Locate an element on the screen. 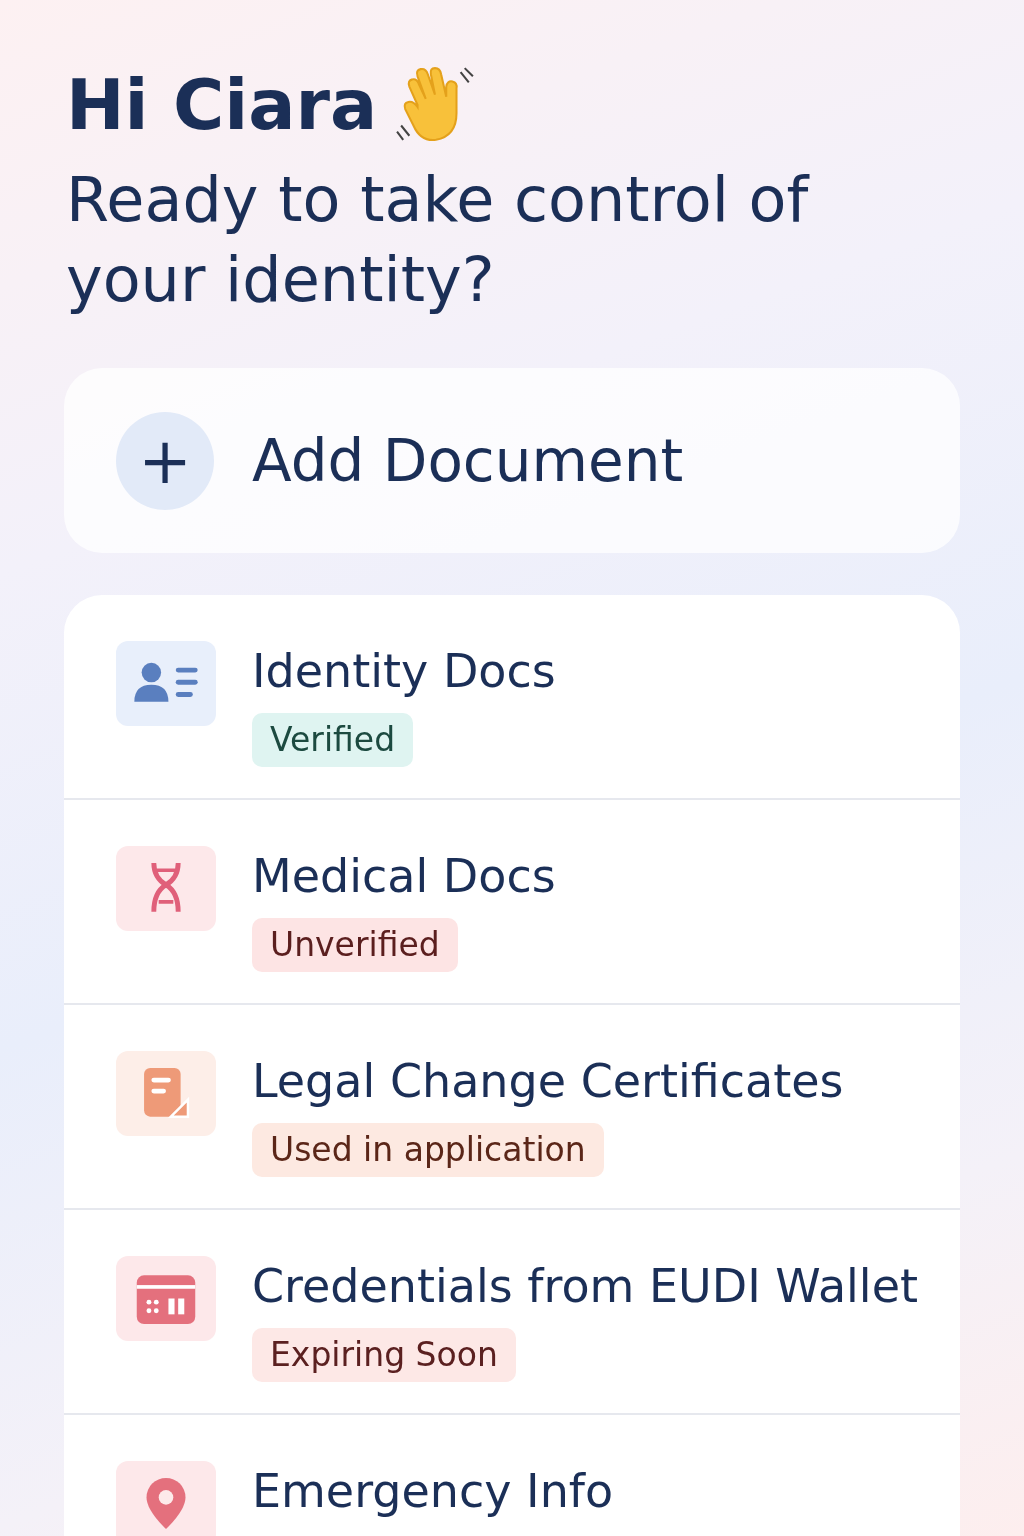  greeting-title: Hi Ciara is located at coordinates (222, 105).